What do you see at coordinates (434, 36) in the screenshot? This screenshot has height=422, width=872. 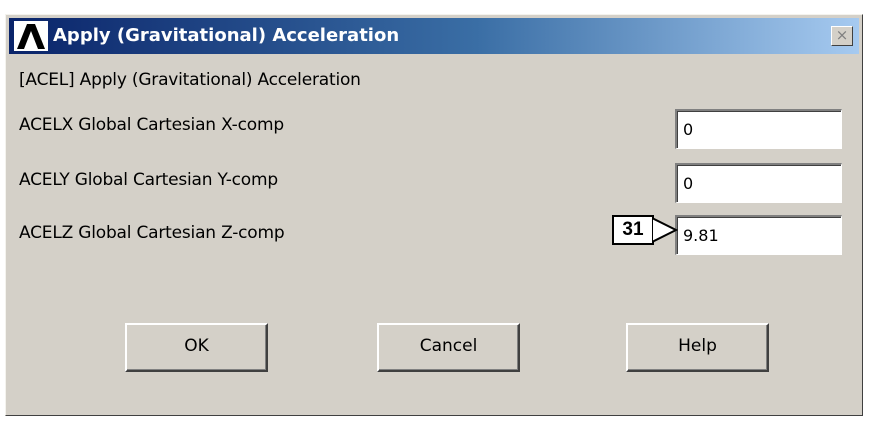 I see `title-bar: Apply (Gravitational) Acceleration ×` at bounding box center [434, 36].